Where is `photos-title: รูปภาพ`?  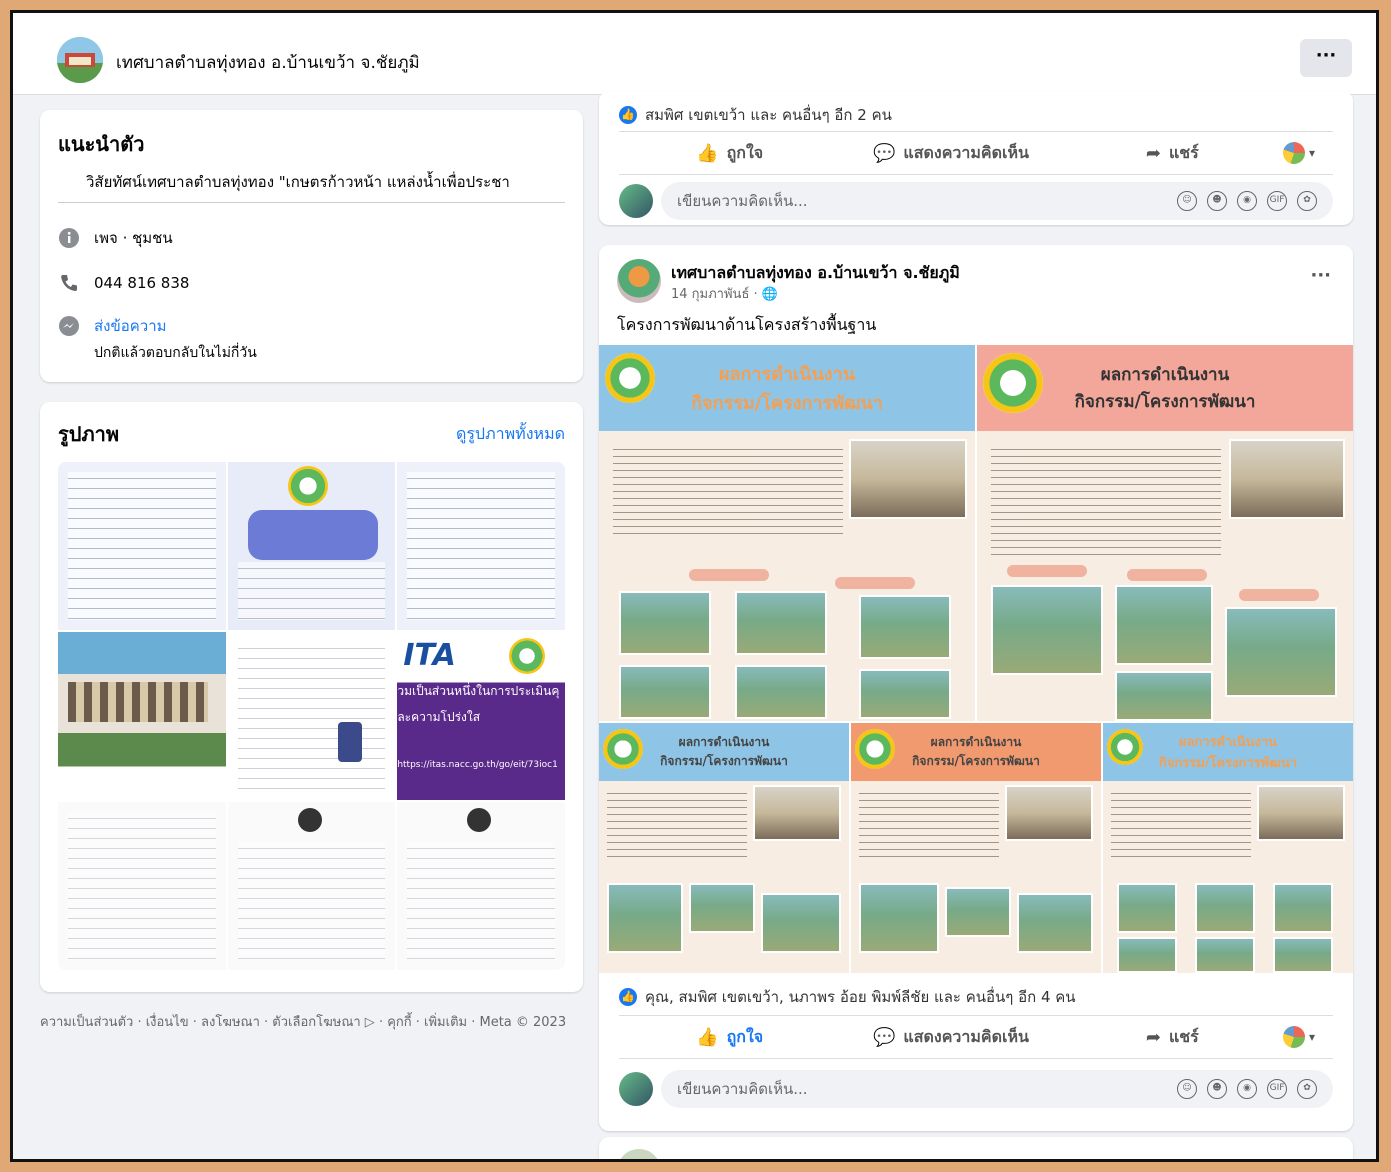
photos-title: รูปภาพ is located at coordinates (89, 434).